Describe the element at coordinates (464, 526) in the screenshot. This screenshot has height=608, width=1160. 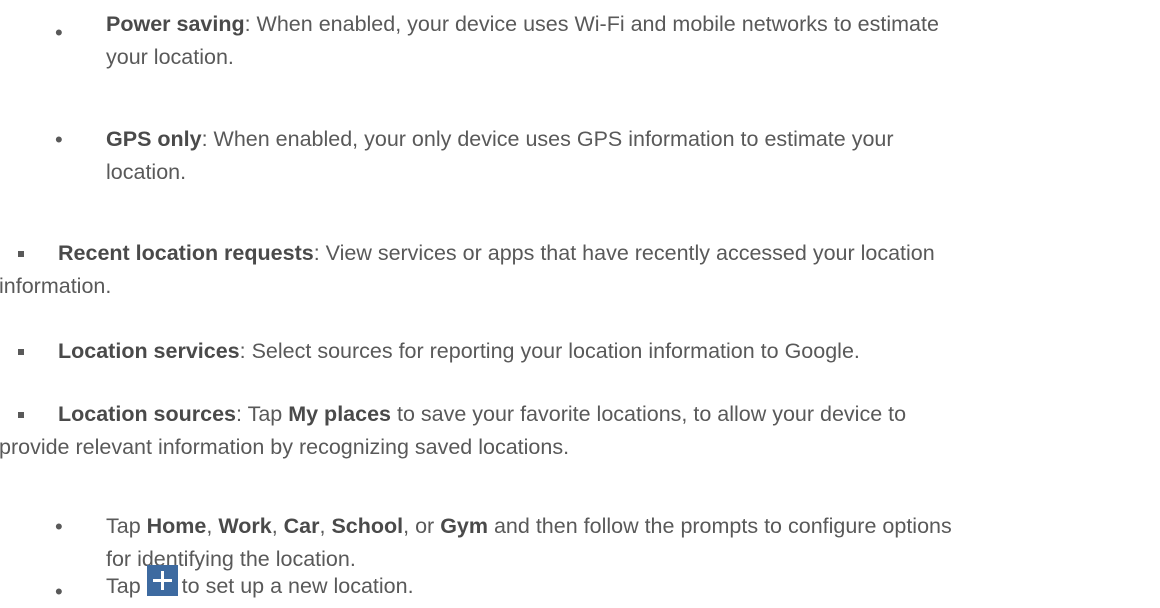
I see `term-gym: Gym` at that location.